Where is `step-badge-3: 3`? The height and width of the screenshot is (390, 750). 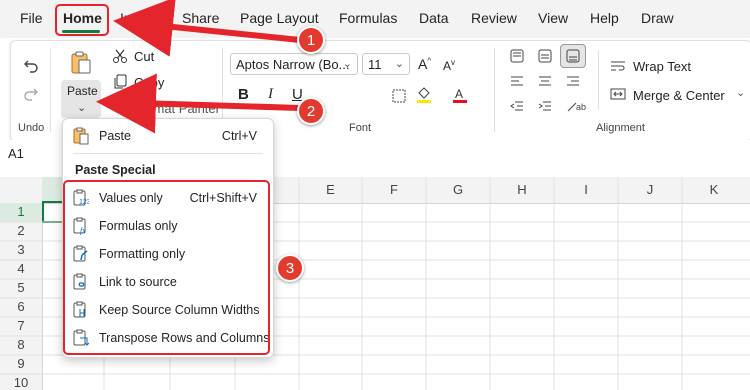 step-badge-3: 3 is located at coordinates (290, 268).